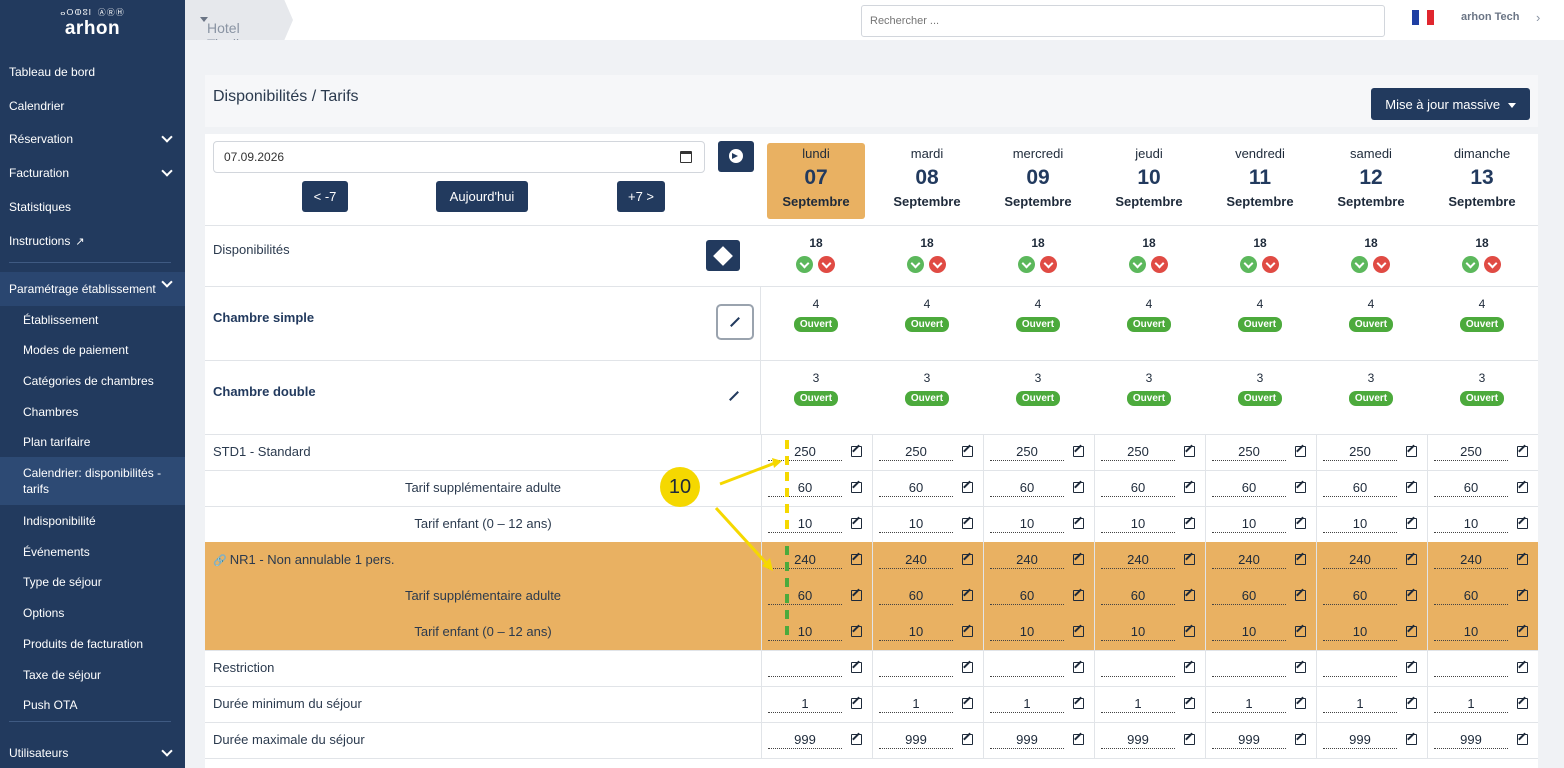 This screenshot has width=1564, height=768. I want to click on sidebar-item-20: Utilisateurs, so click(92, 753).